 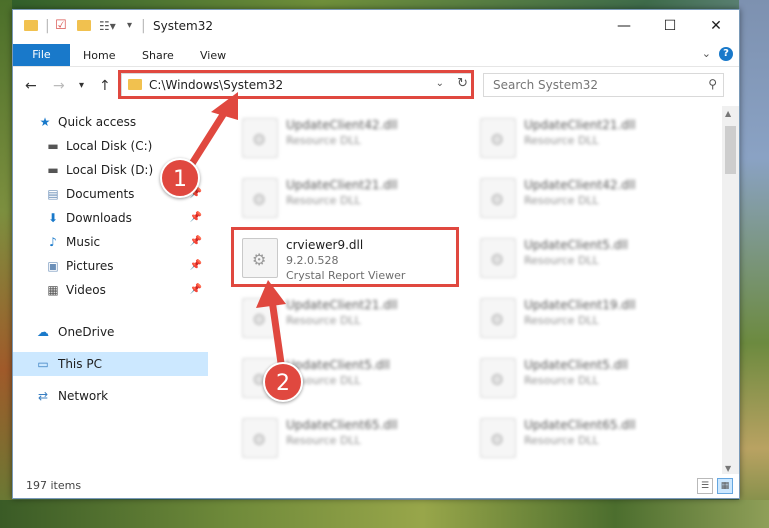 I want to click on sidebar-item-downloads: ⬇ Downloads 📌, so click(x=110, y=218).